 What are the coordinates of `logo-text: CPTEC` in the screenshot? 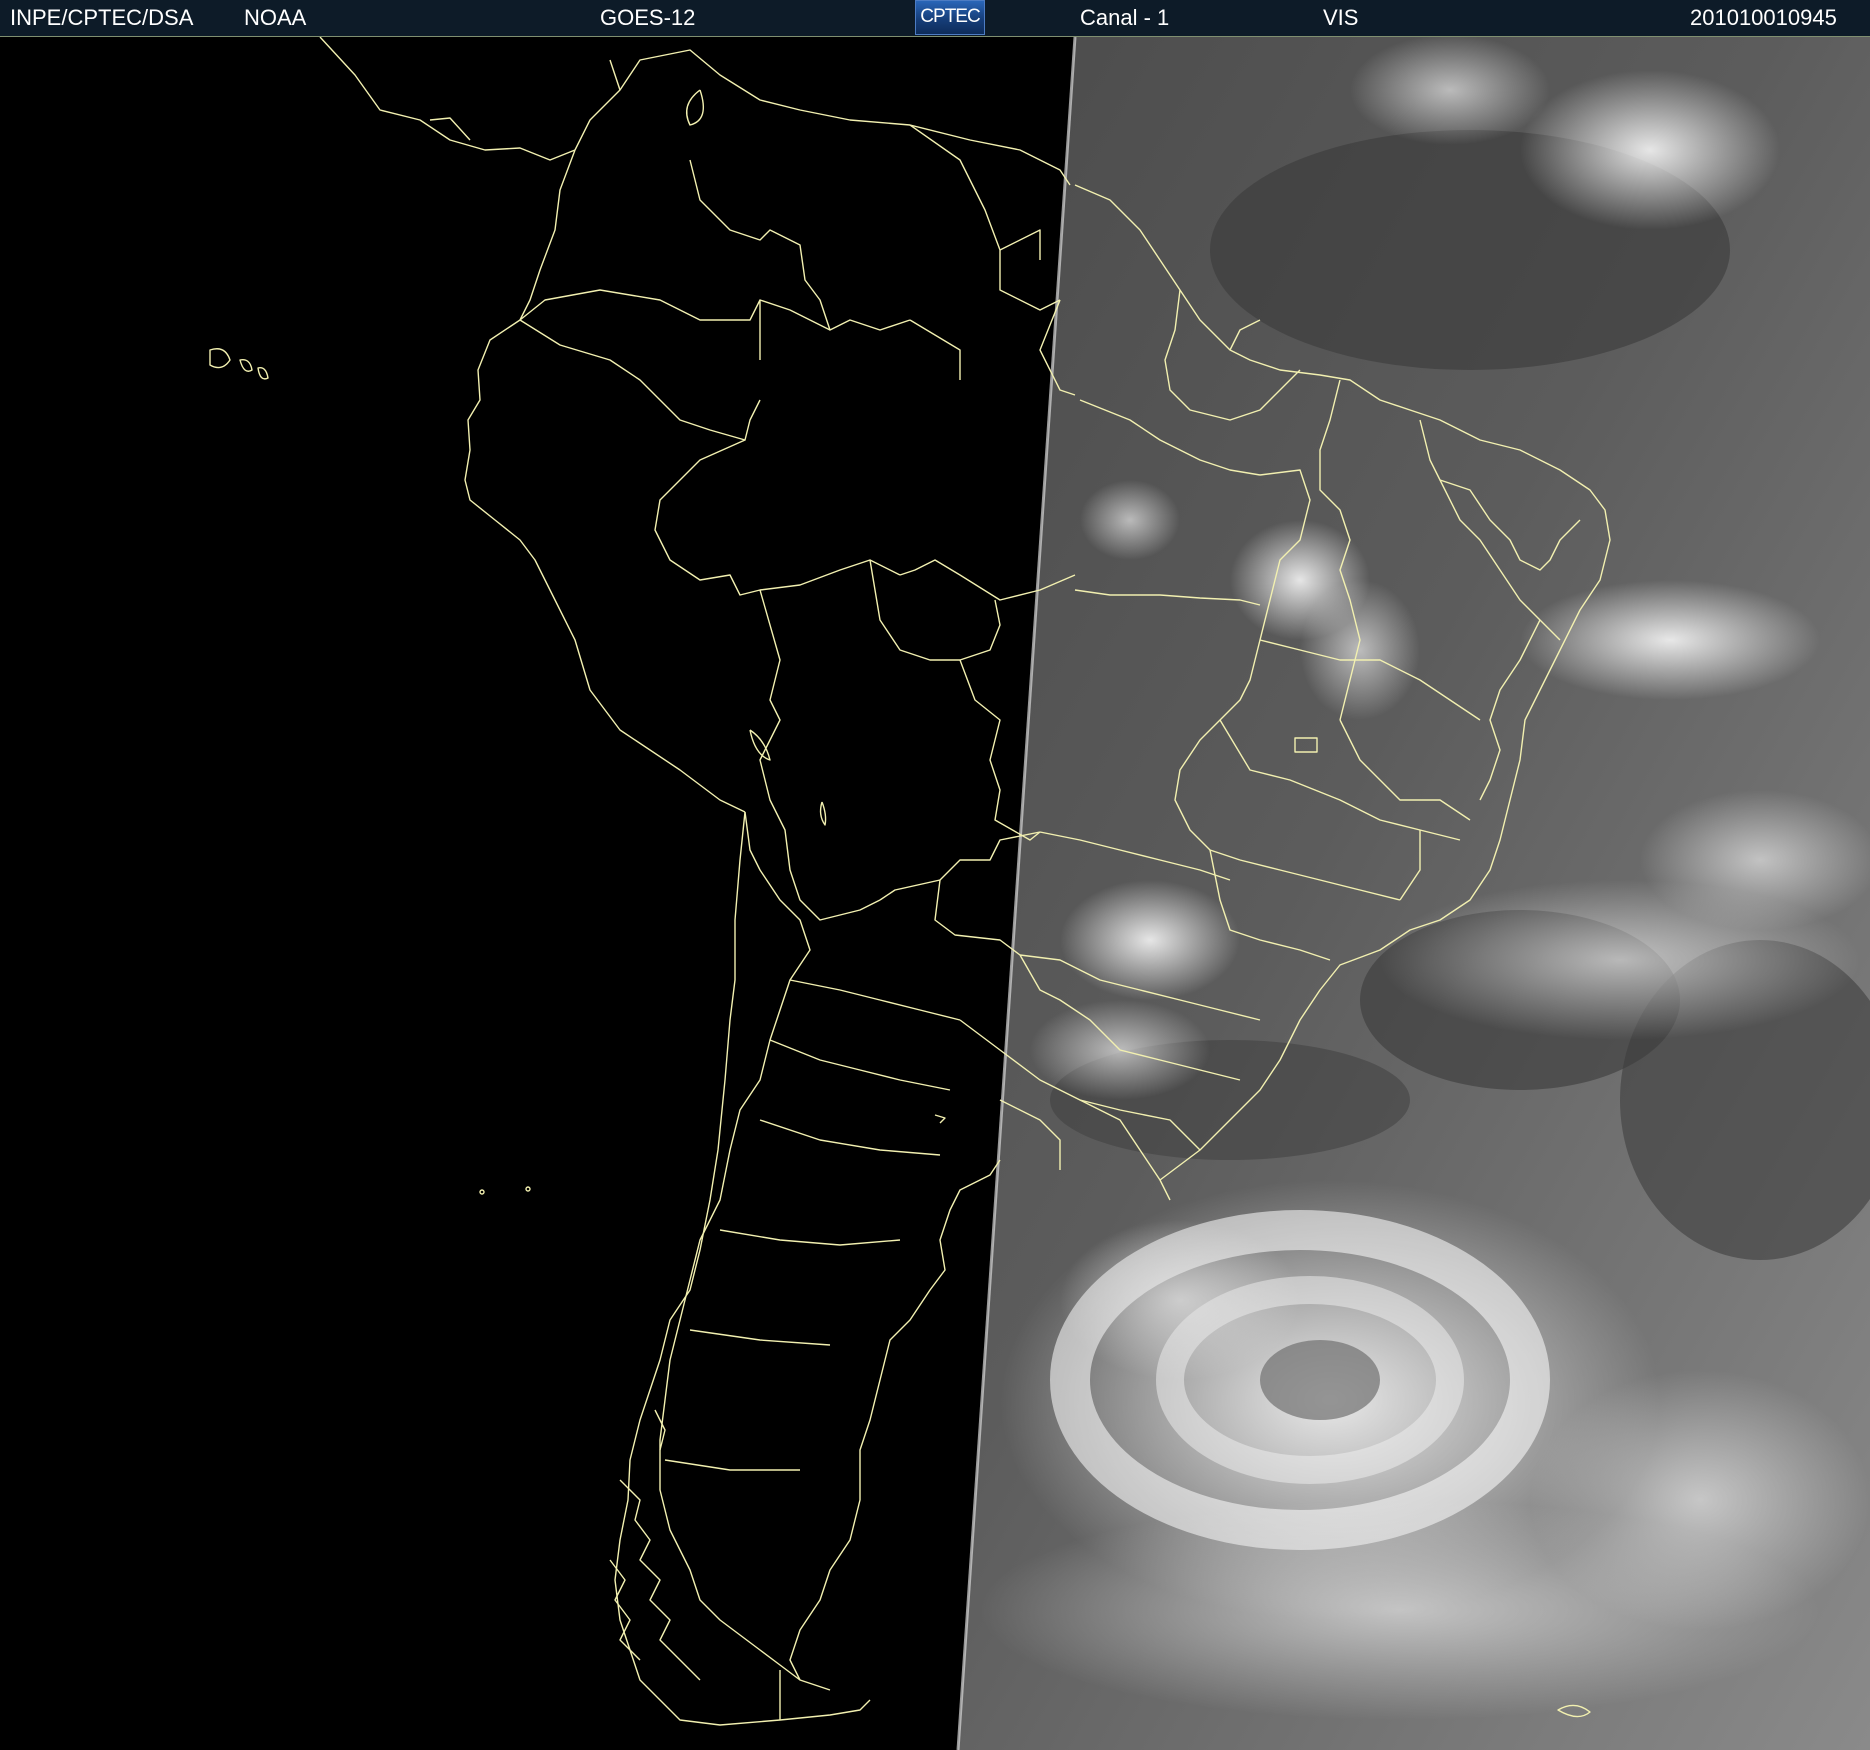 It's located at (950, 16).